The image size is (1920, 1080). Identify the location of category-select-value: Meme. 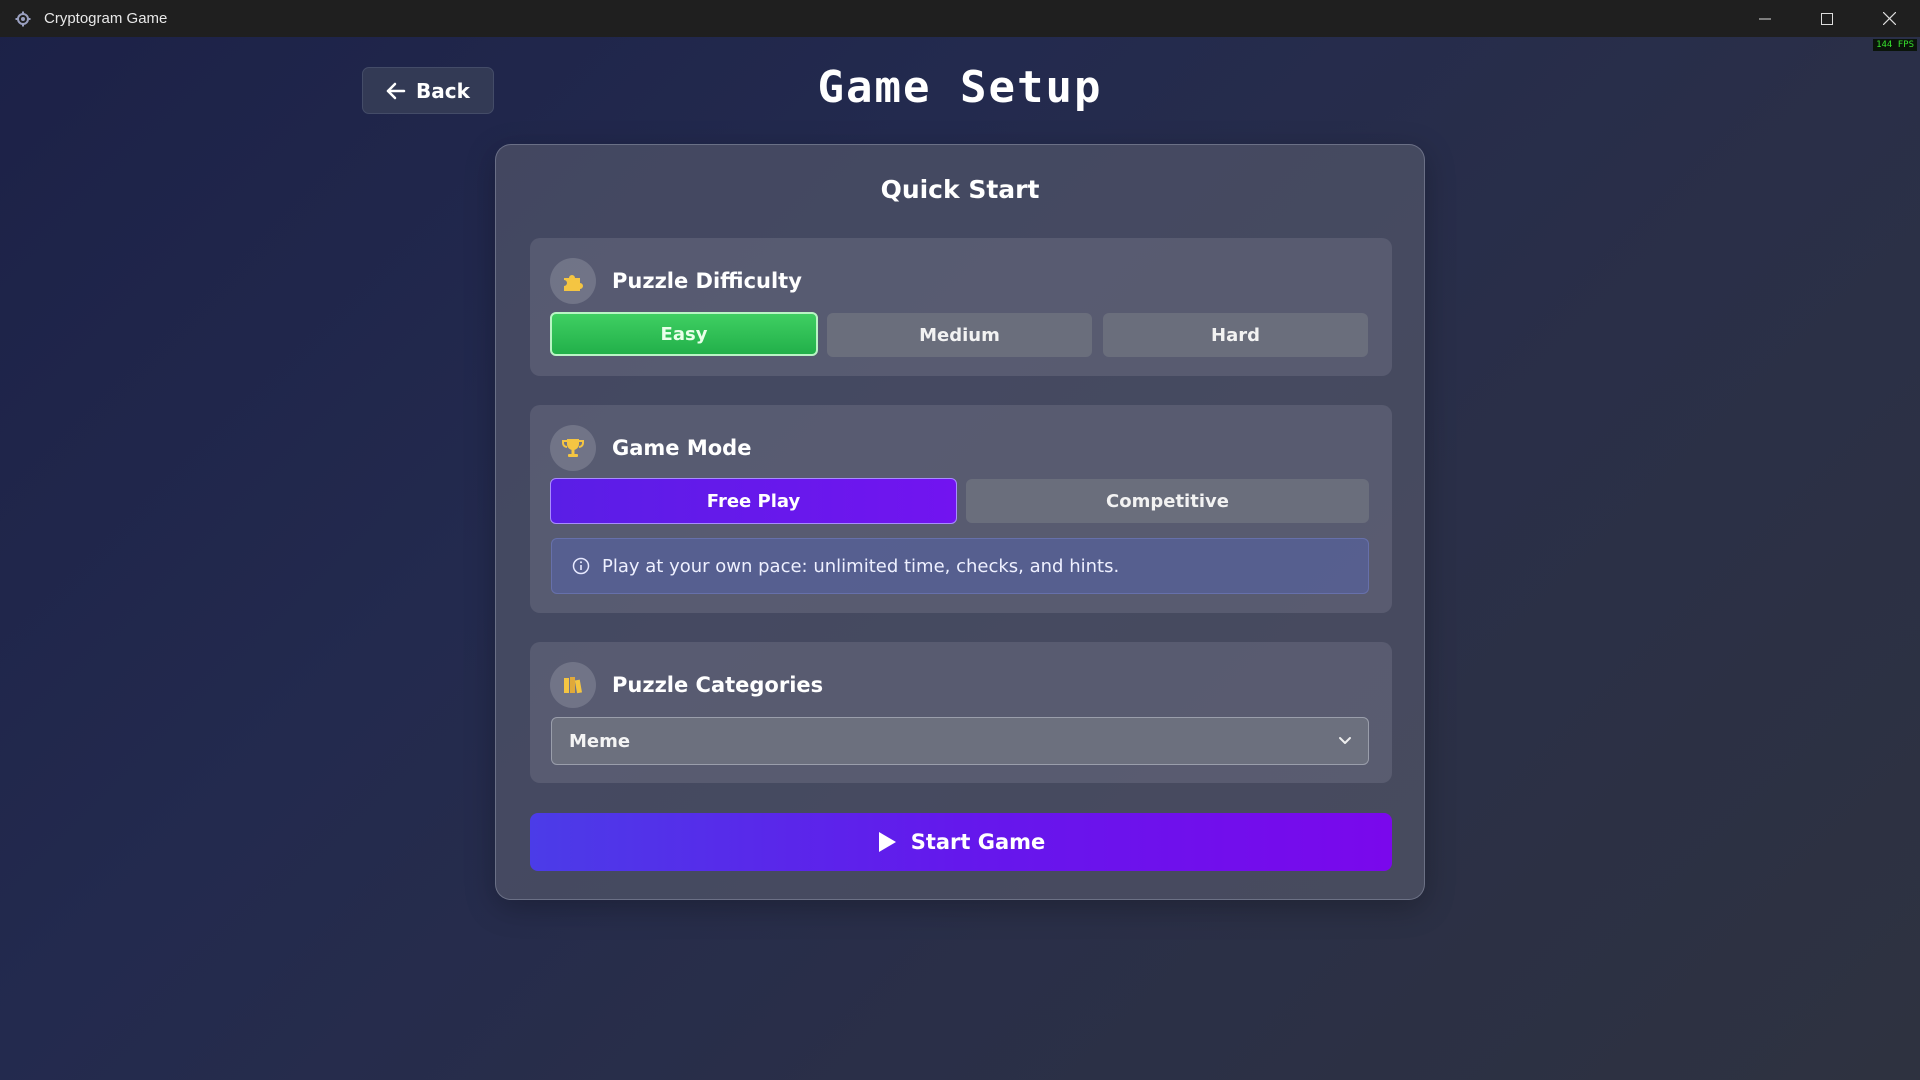
(600, 741).